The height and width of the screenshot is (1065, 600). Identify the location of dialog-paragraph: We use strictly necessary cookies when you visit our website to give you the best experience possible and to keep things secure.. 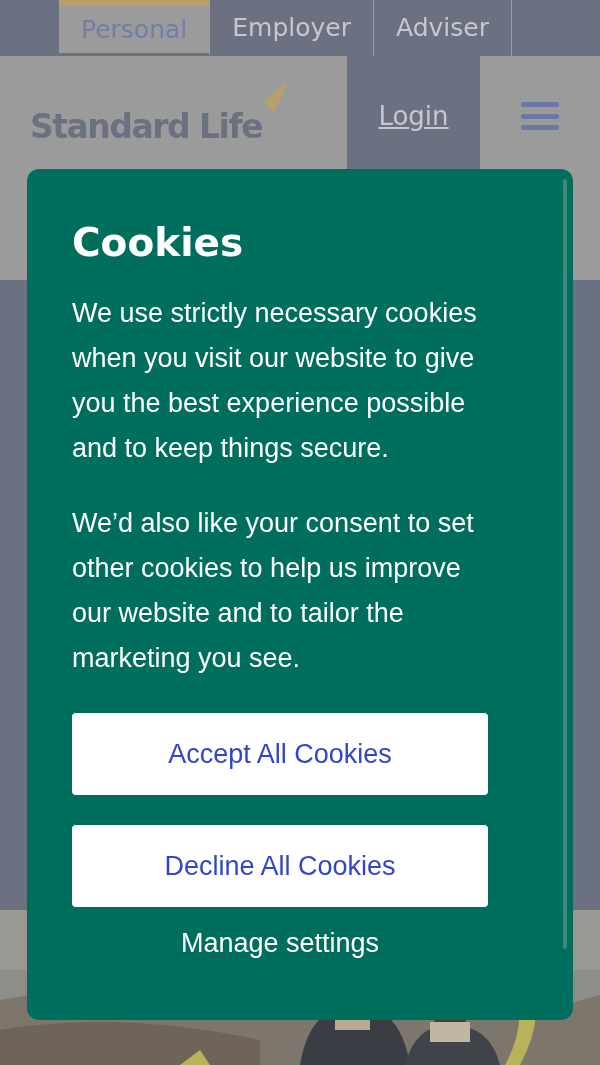
(275, 381).